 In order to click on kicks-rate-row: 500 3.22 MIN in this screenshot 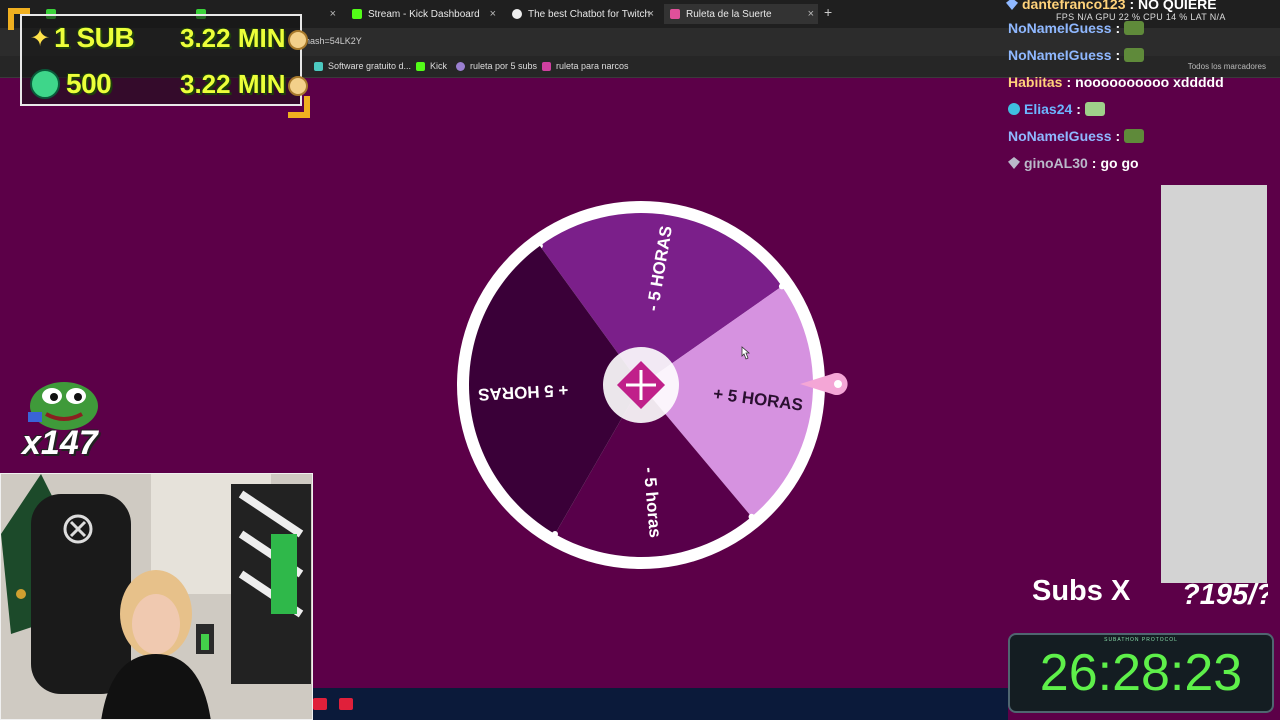, I will do `click(169, 84)`.